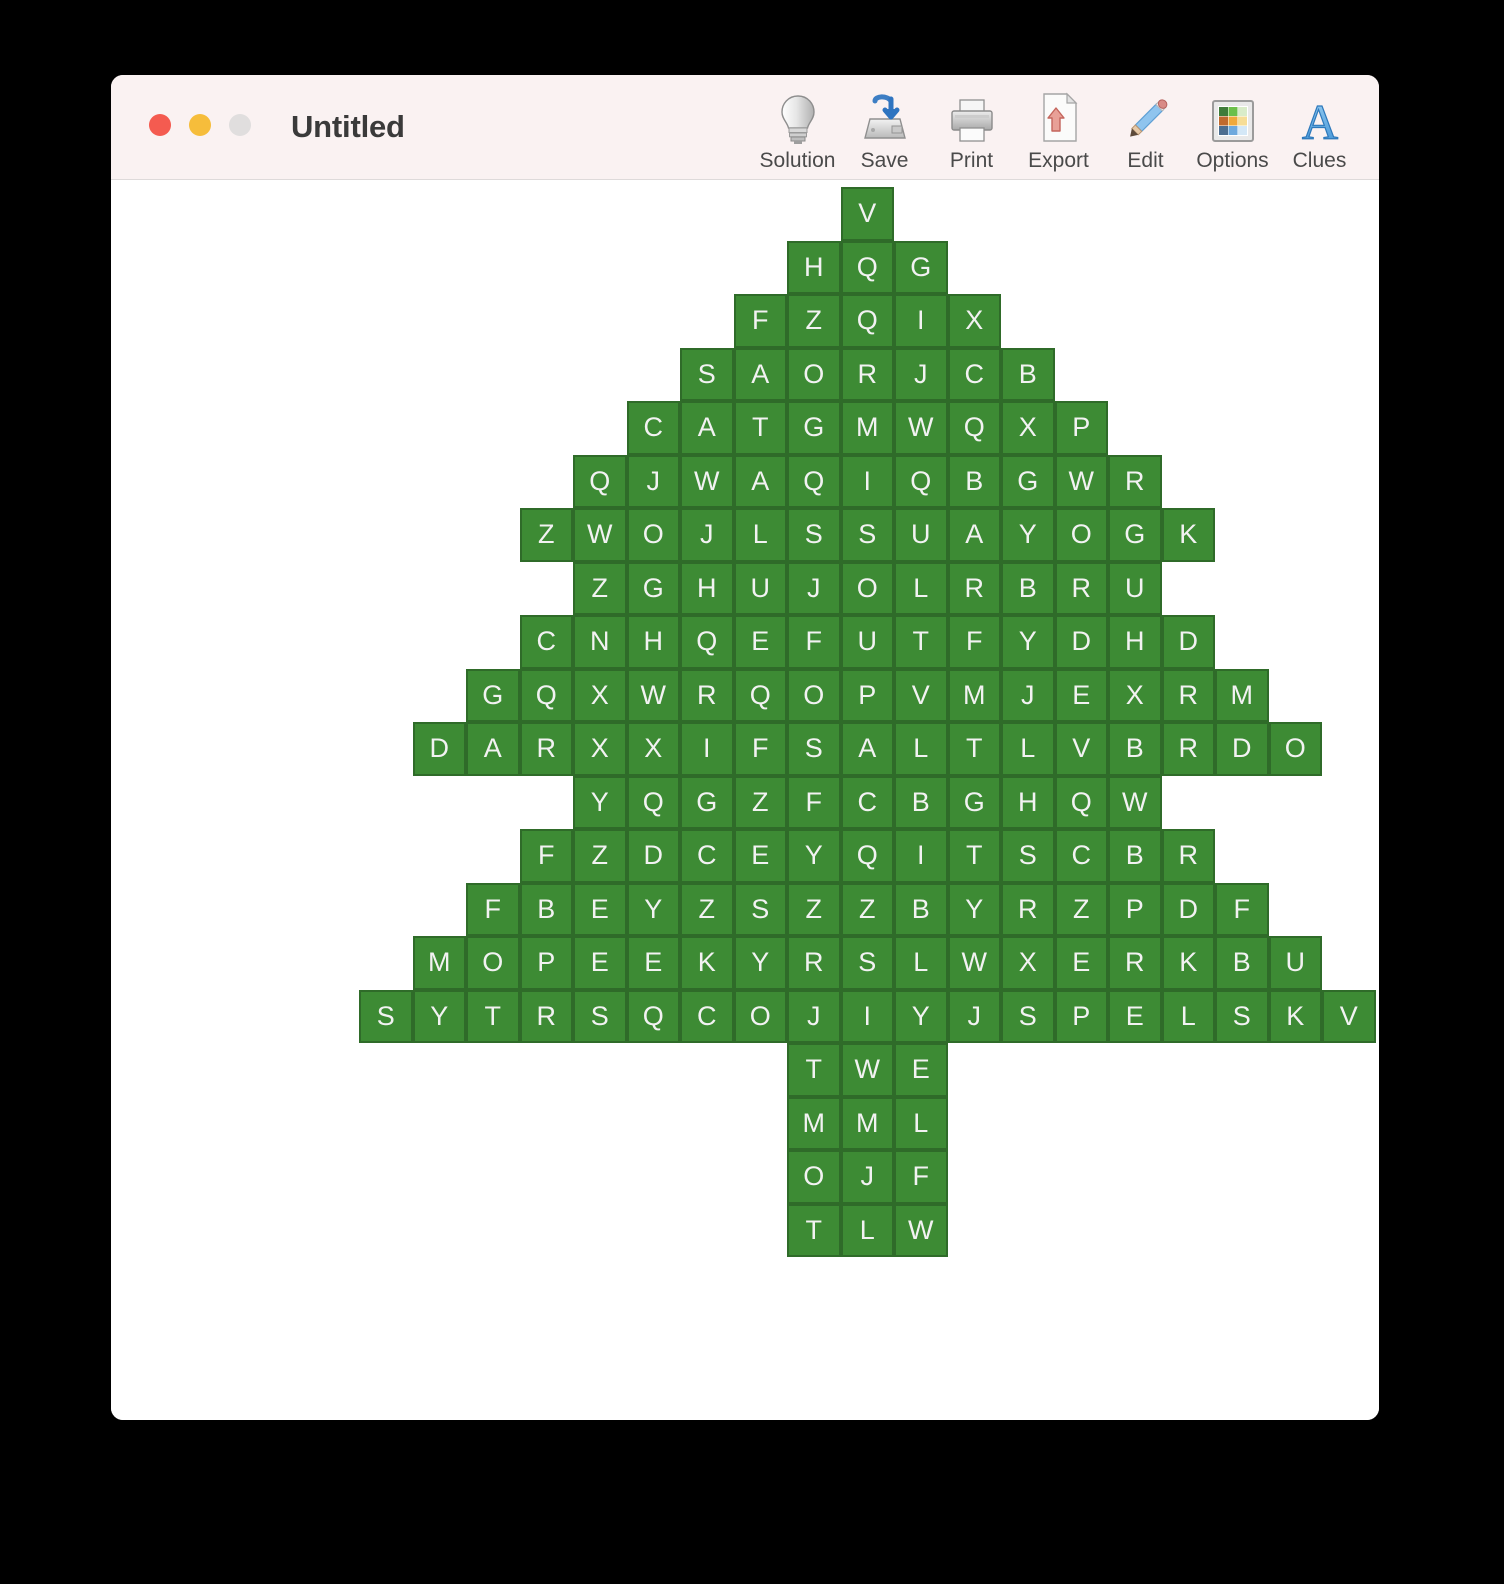  What do you see at coordinates (971, 131) in the screenshot?
I see `toolbar-button-print: Print` at bounding box center [971, 131].